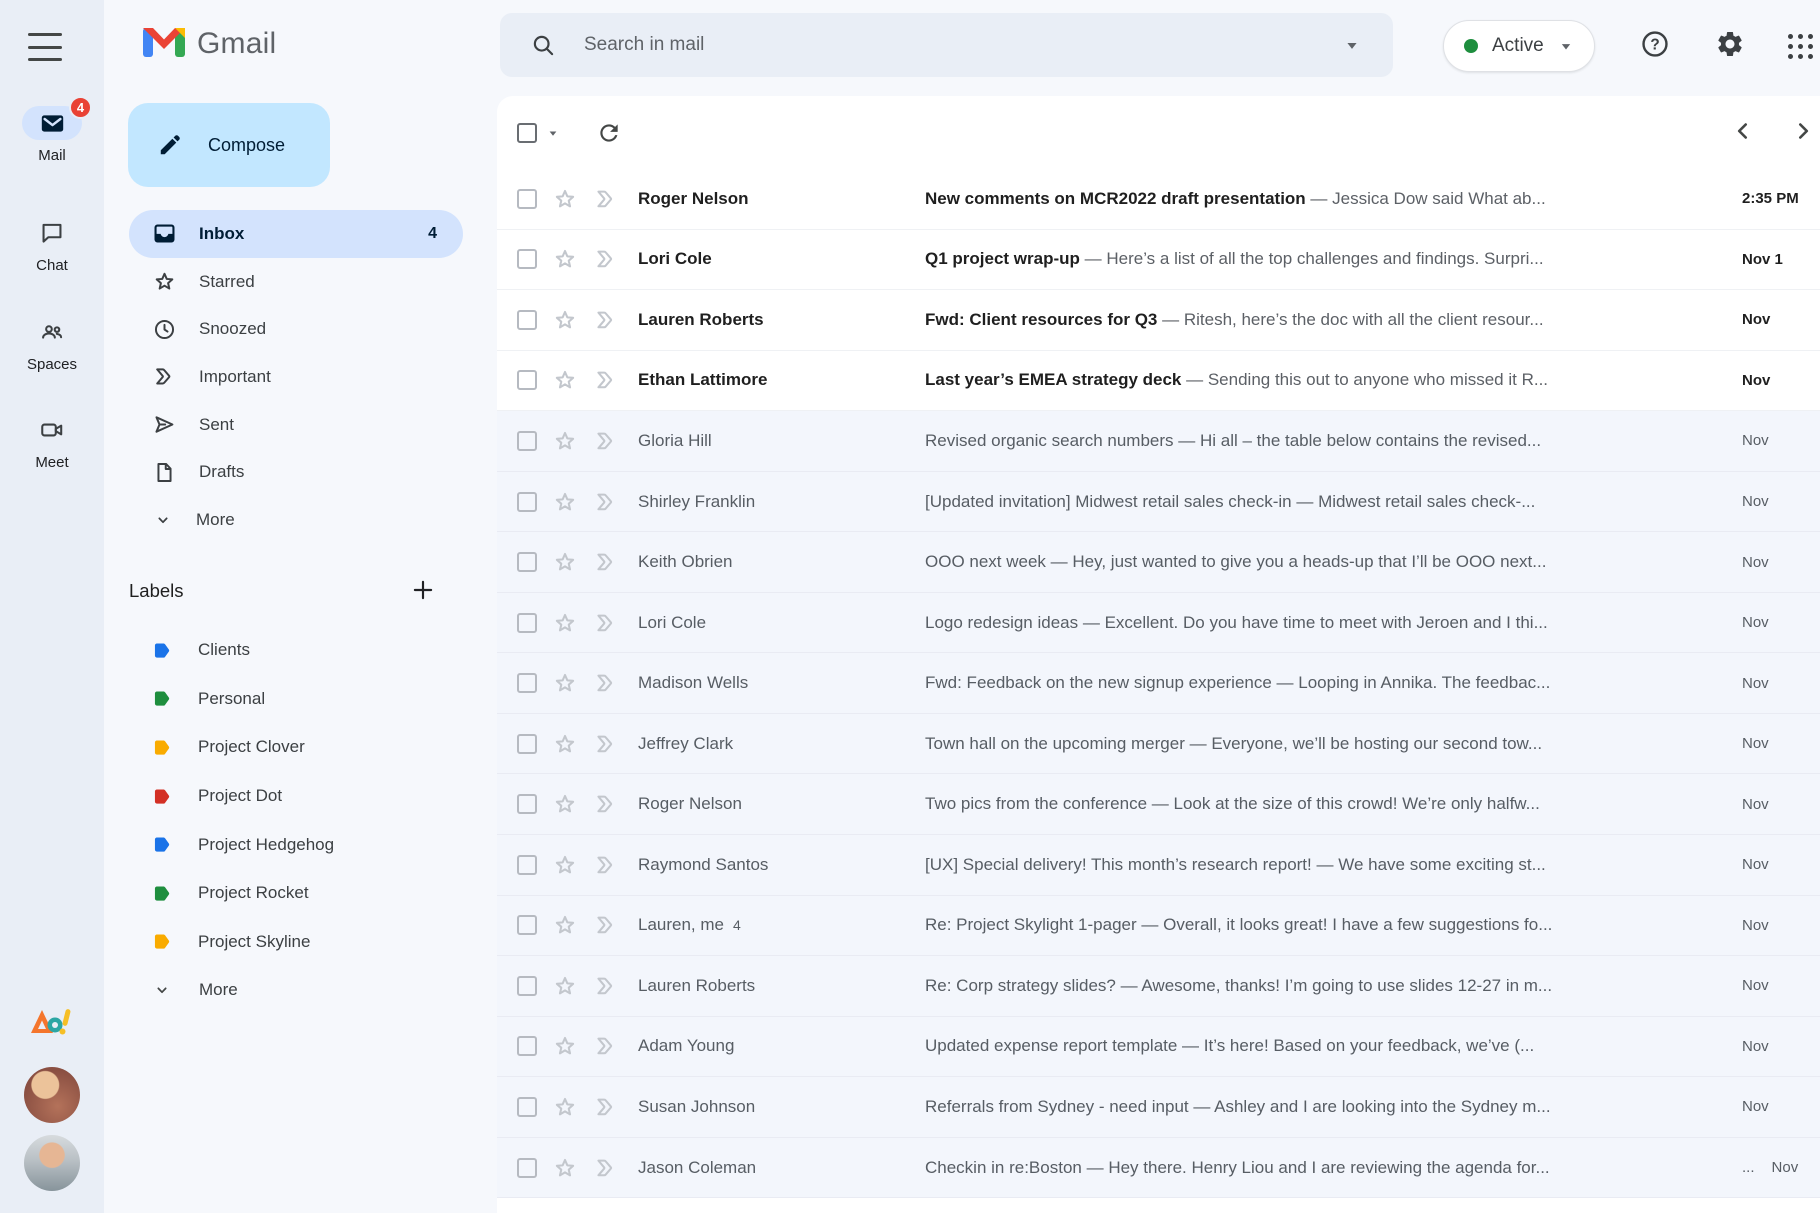 Image resolution: width=1820 pixels, height=1213 pixels. What do you see at coordinates (527, 132) in the screenshot?
I see `select-all-checkbox` at bounding box center [527, 132].